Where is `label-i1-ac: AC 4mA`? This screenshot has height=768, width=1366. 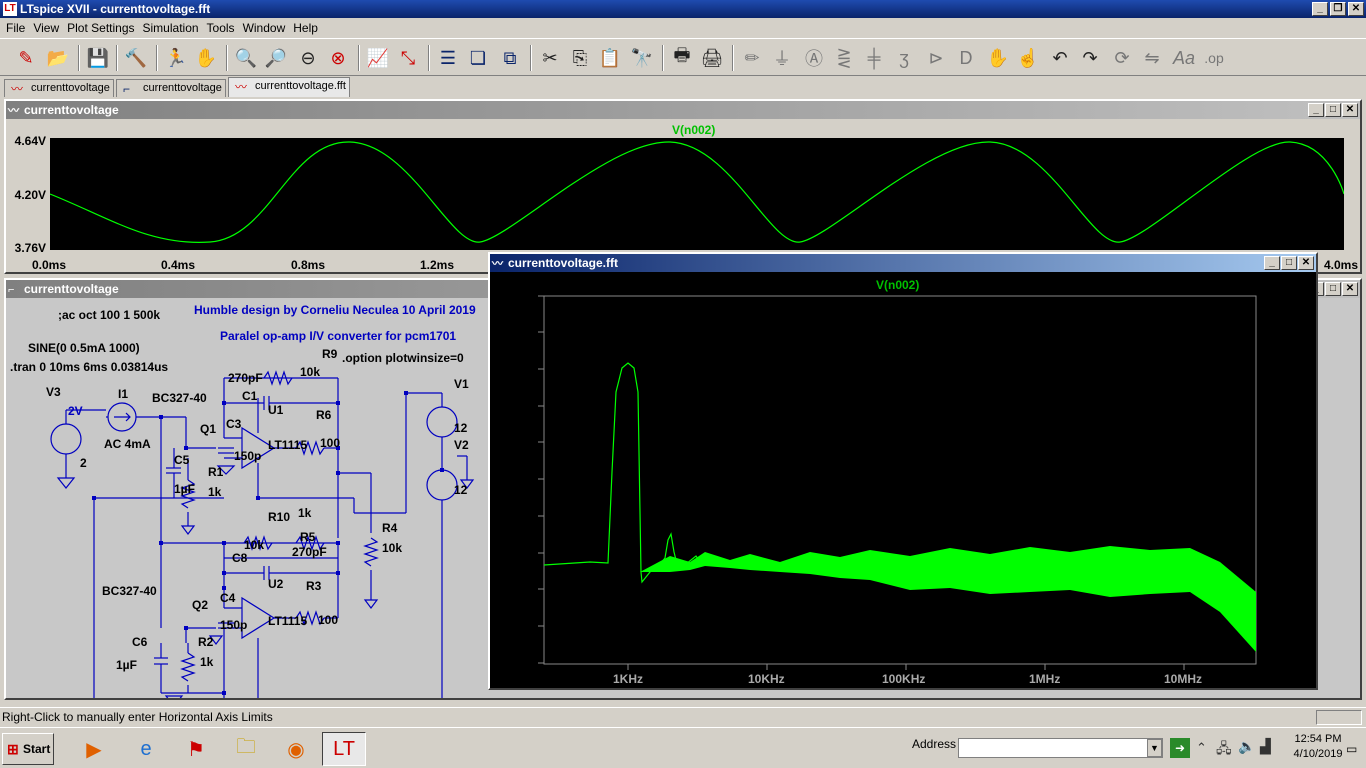
label-i1-ac: AC 4mA is located at coordinates (127, 444).